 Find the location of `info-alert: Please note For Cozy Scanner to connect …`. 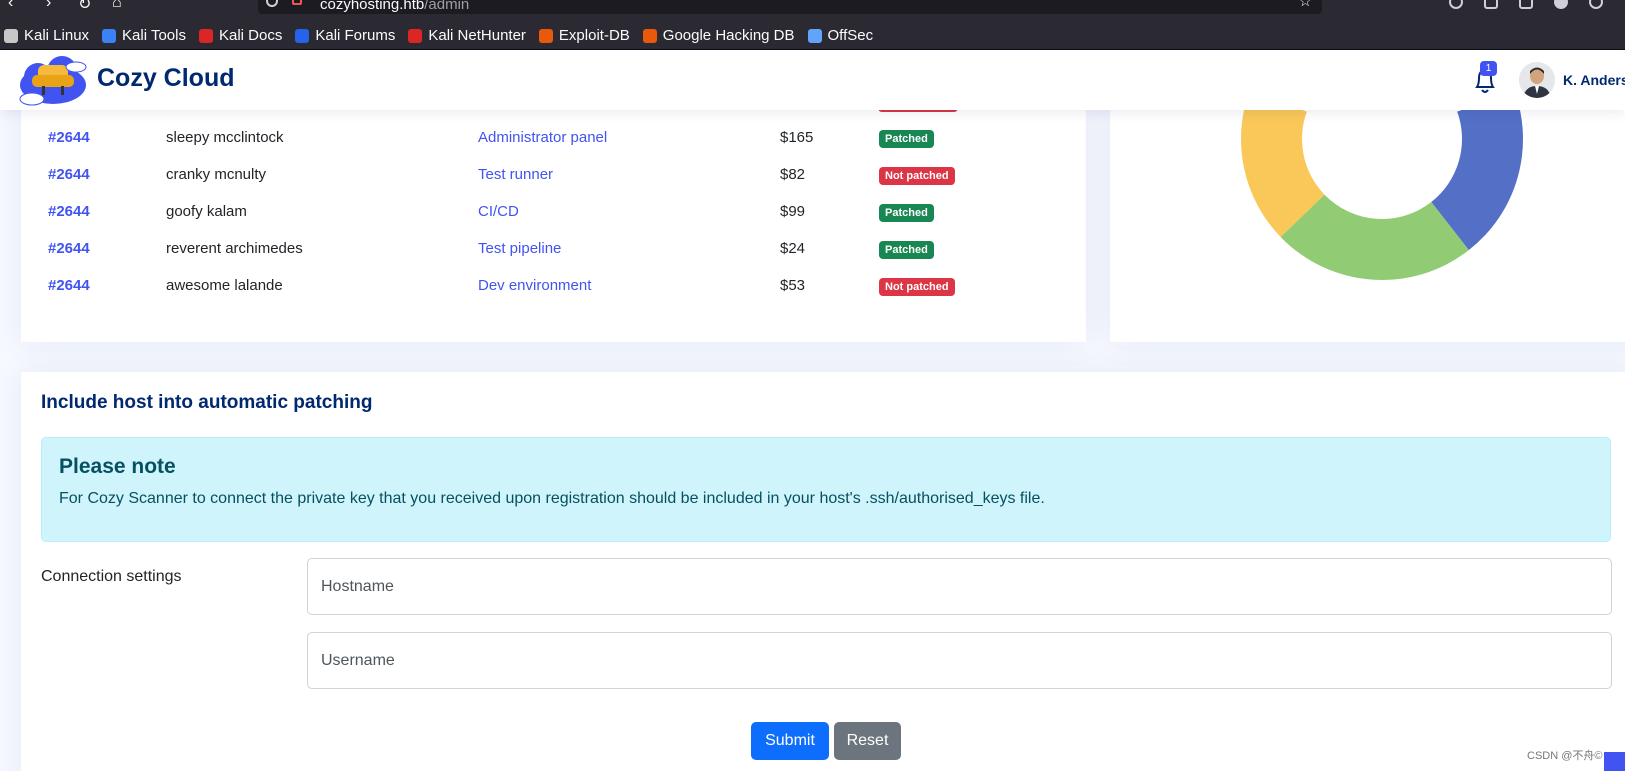

info-alert: Please note For Cozy Scanner to connect … is located at coordinates (826, 489).